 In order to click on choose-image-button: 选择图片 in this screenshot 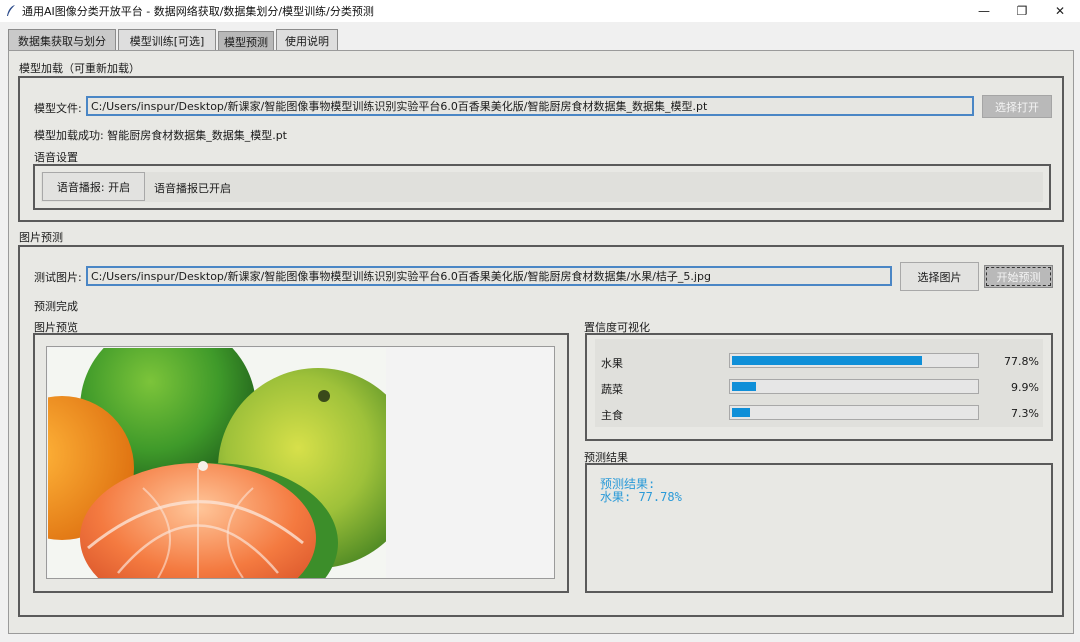, I will do `click(939, 276)`.